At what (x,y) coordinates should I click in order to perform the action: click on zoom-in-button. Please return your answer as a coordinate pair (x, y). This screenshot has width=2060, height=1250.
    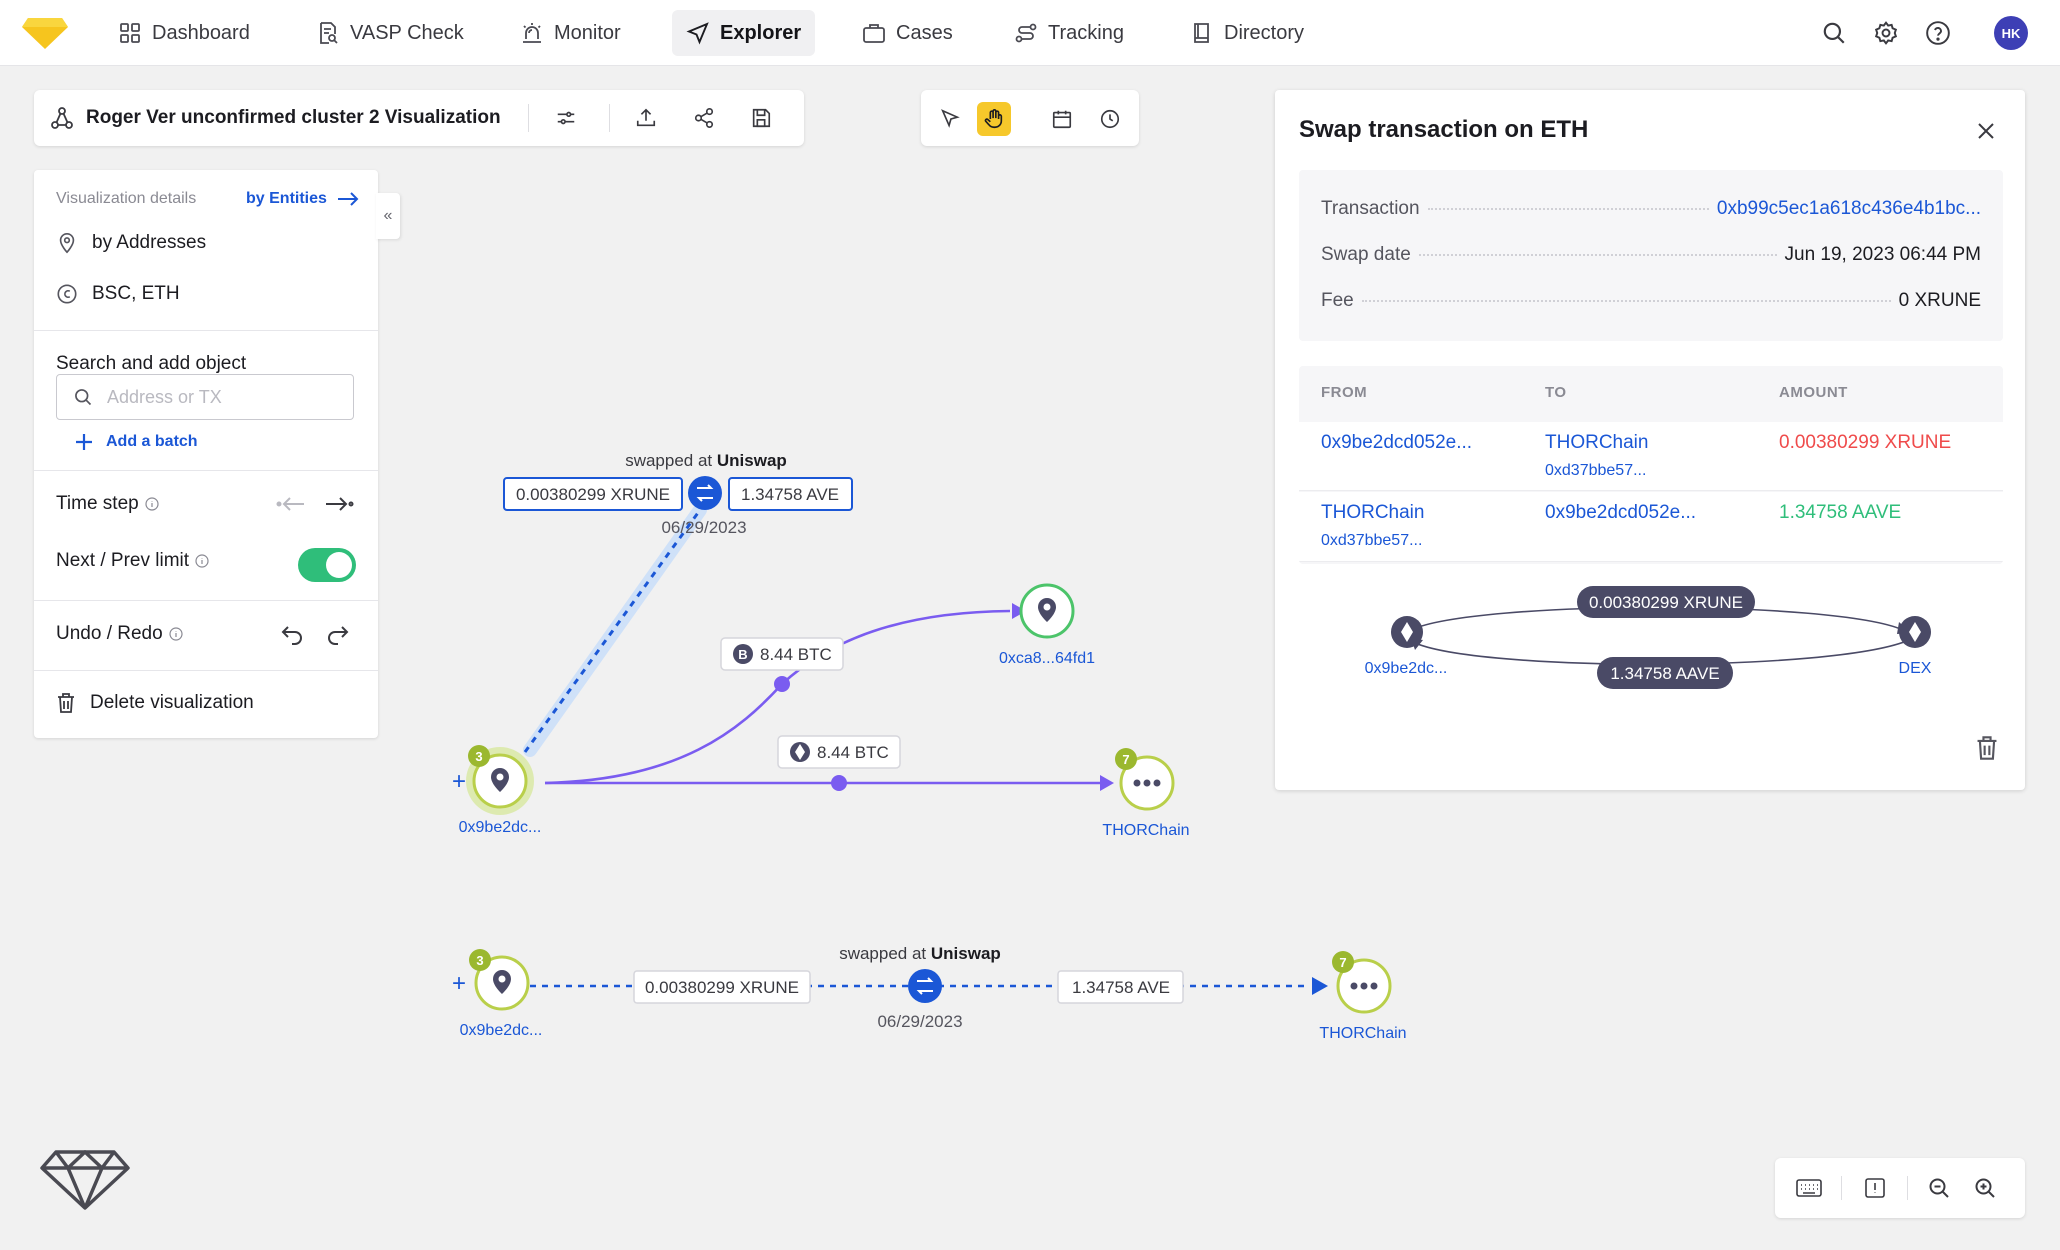
    Looking at the image, I should click on (1985, 1188).